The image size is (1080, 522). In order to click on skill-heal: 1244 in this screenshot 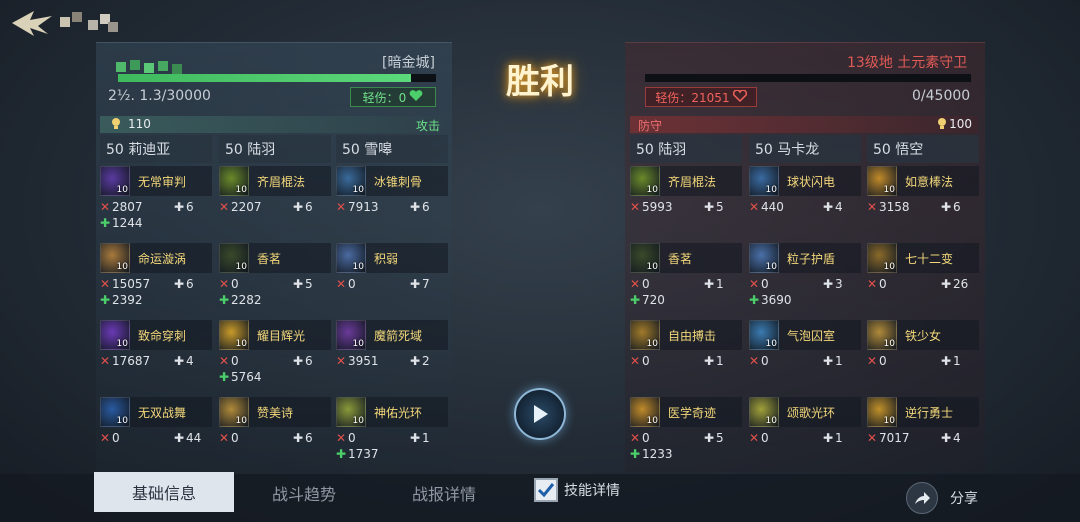, I will do `click(127, 223)`.